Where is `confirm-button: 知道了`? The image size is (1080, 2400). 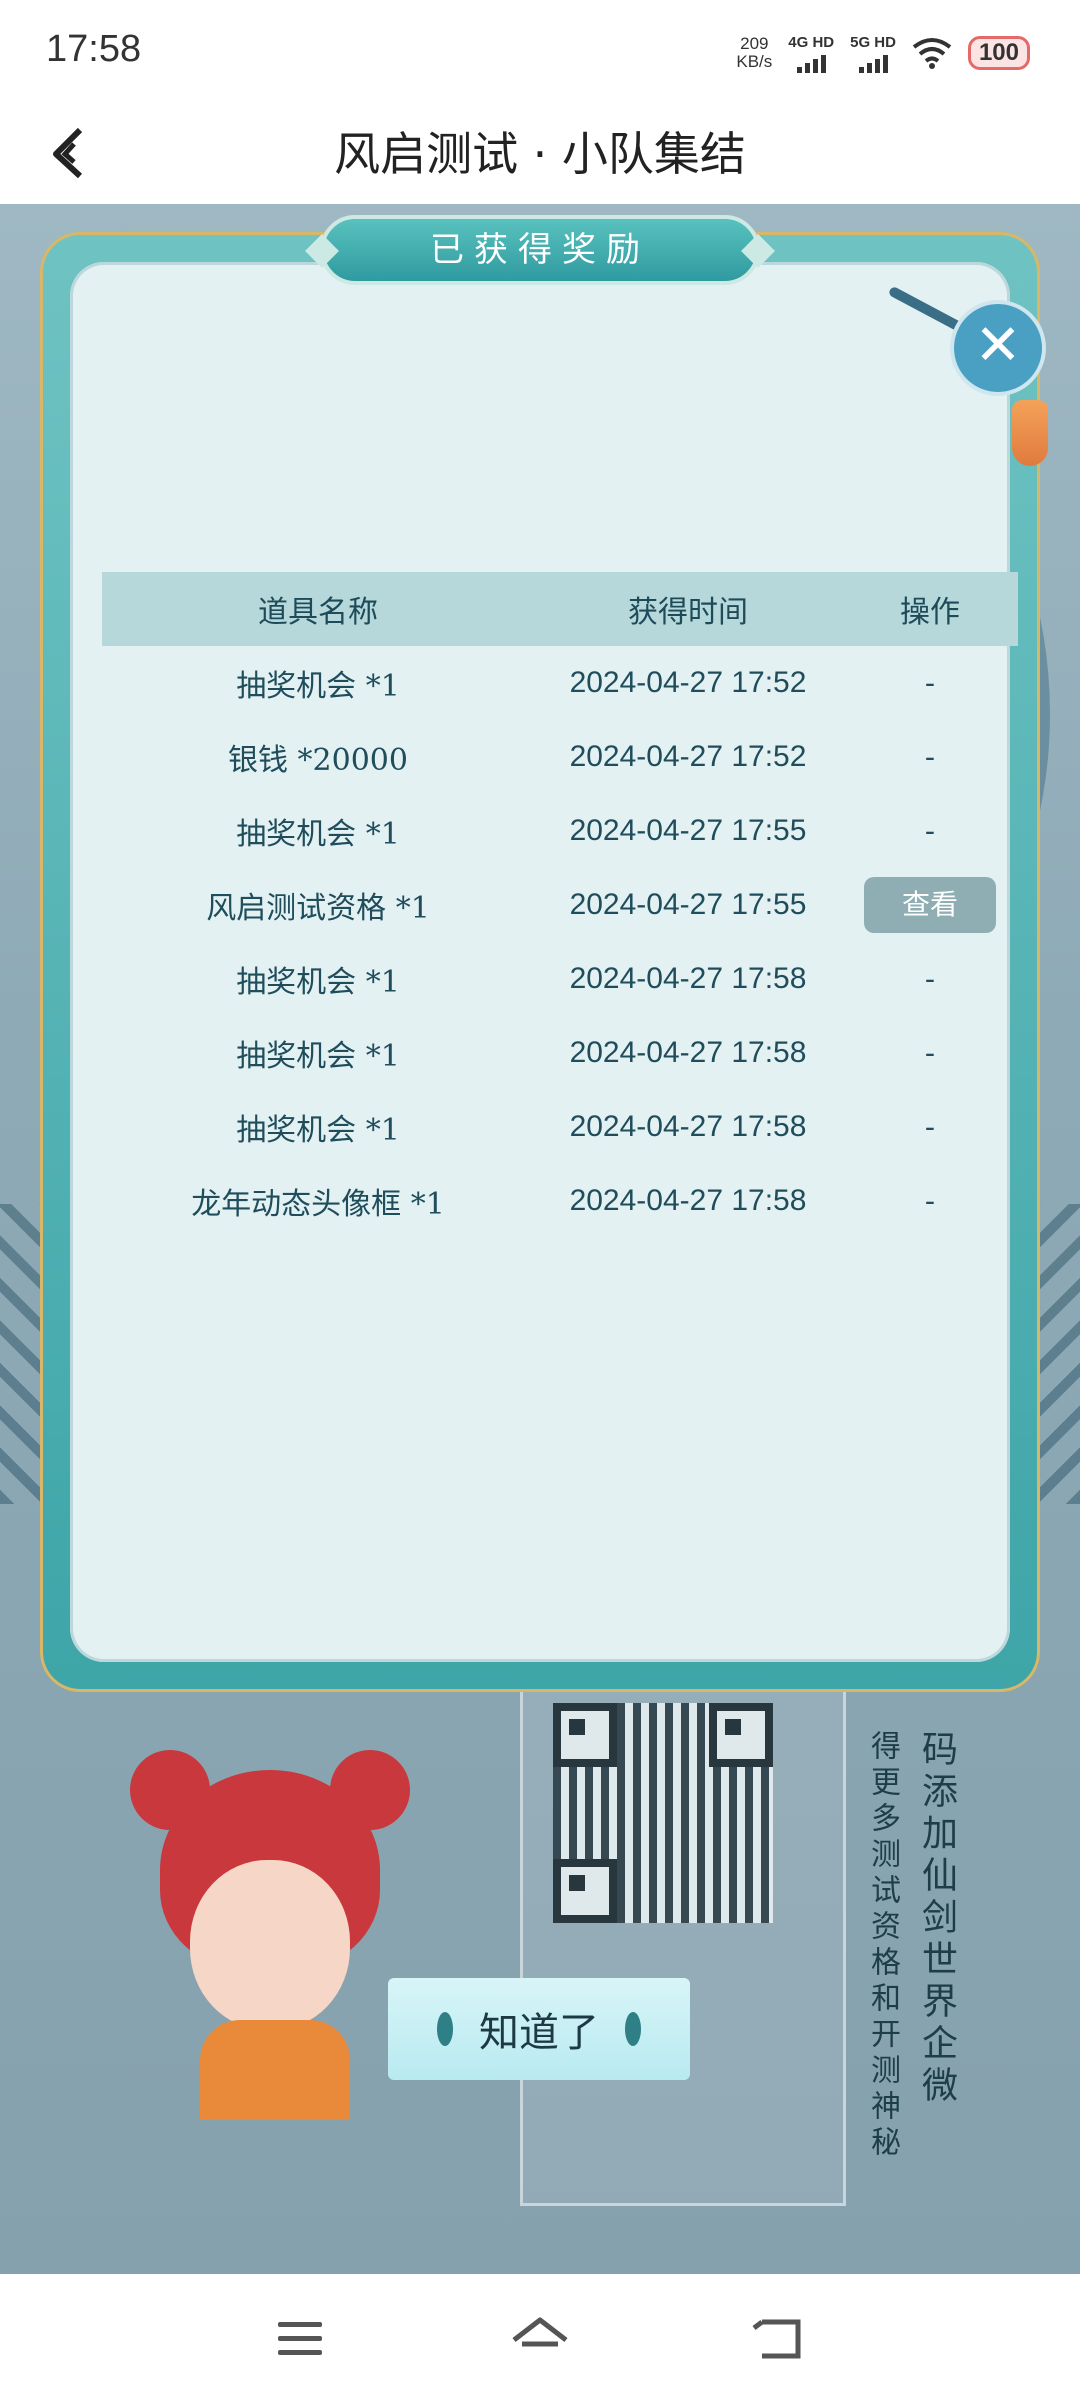 confirm-button: 知道了 is located at coordinates (539, 2029).